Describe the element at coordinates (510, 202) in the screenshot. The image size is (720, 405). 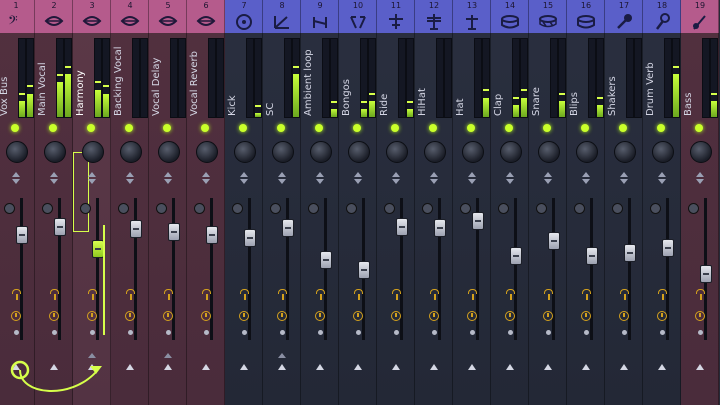
I see `channel-strip-14: 14 Clap` at that location.